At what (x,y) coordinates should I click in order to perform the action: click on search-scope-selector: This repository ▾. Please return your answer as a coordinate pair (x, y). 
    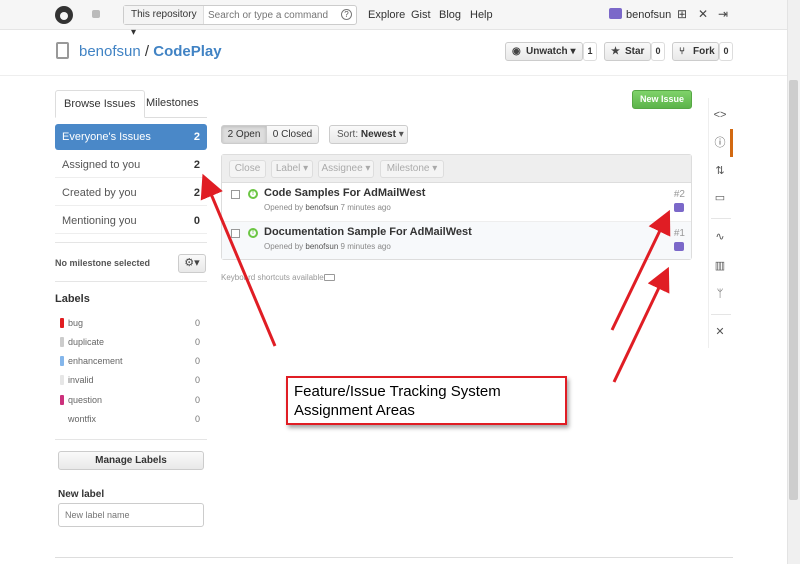
    Looking at the image, I should click on (164, 22).